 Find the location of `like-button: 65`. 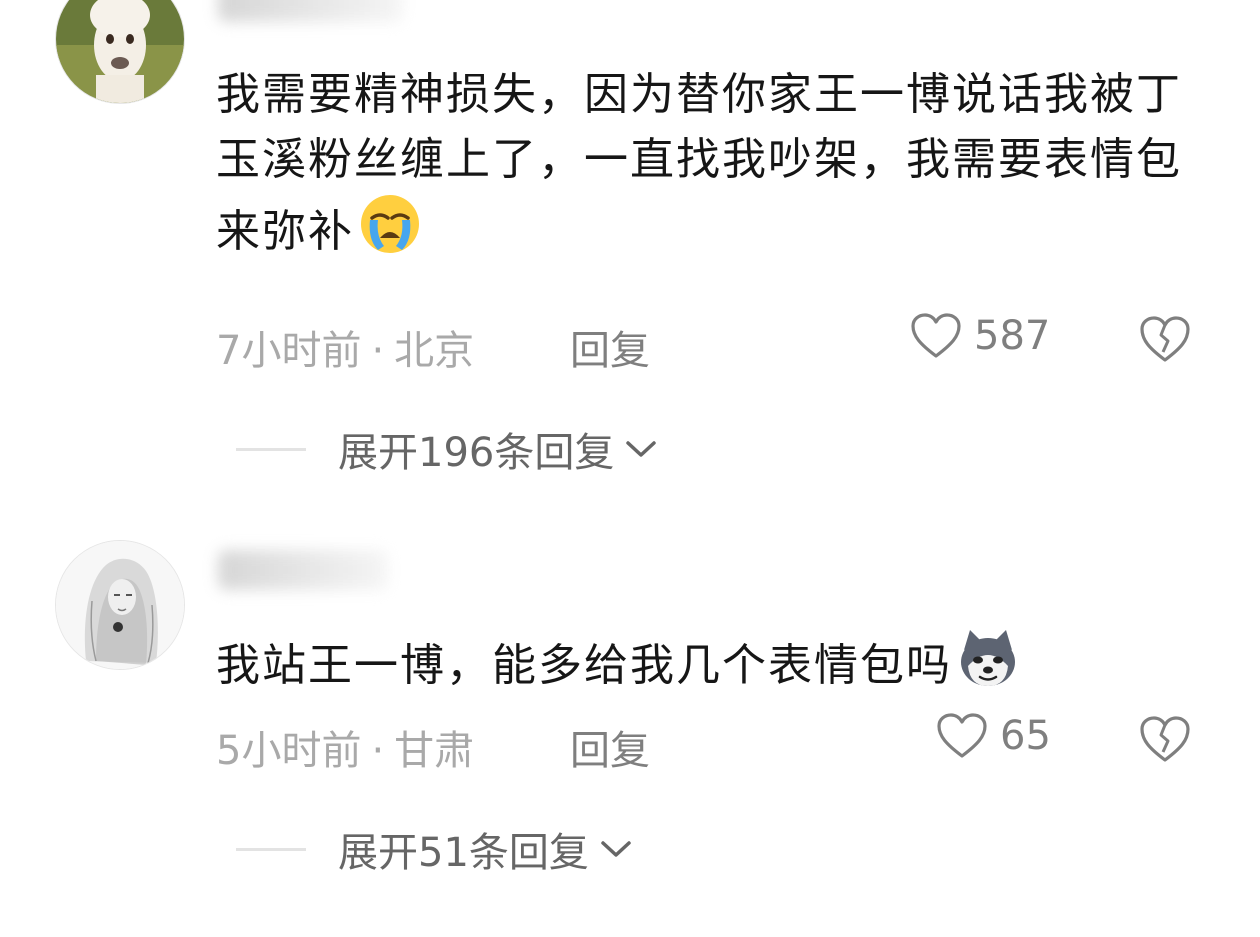

like-button: 65 is located at coordinates (993, 736).